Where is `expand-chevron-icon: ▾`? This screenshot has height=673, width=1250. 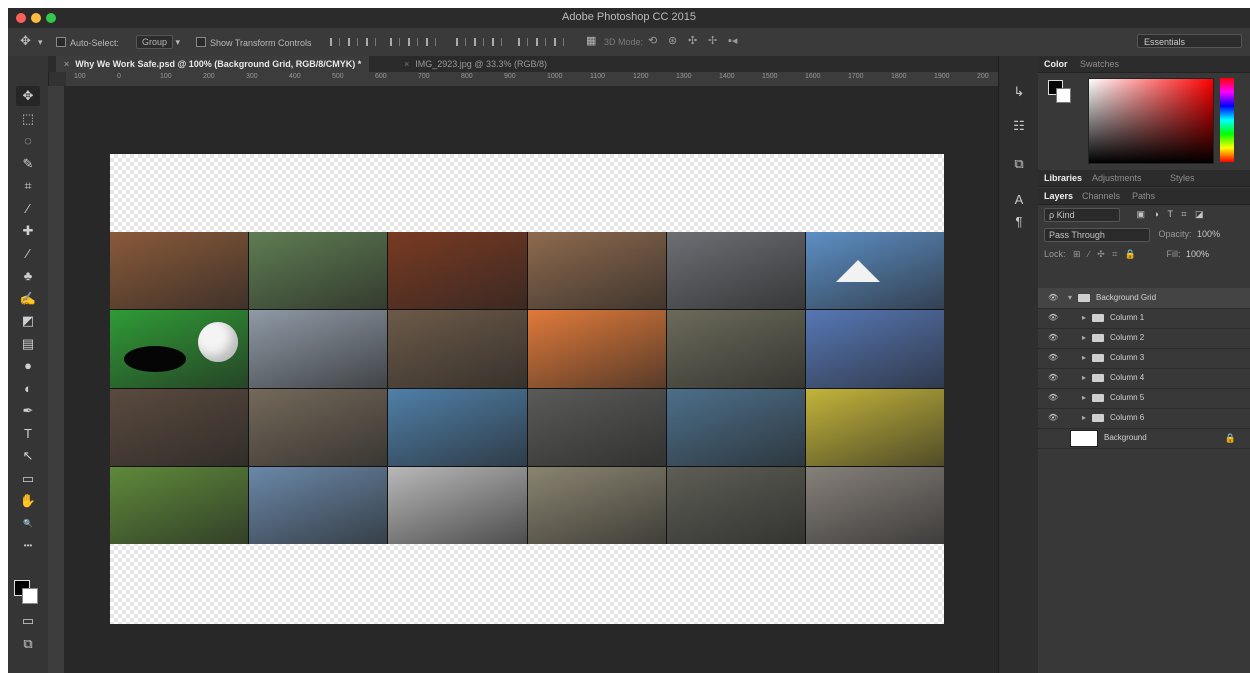 expand-chevron-icon: ▾ is located at coordinates (1070, 298).